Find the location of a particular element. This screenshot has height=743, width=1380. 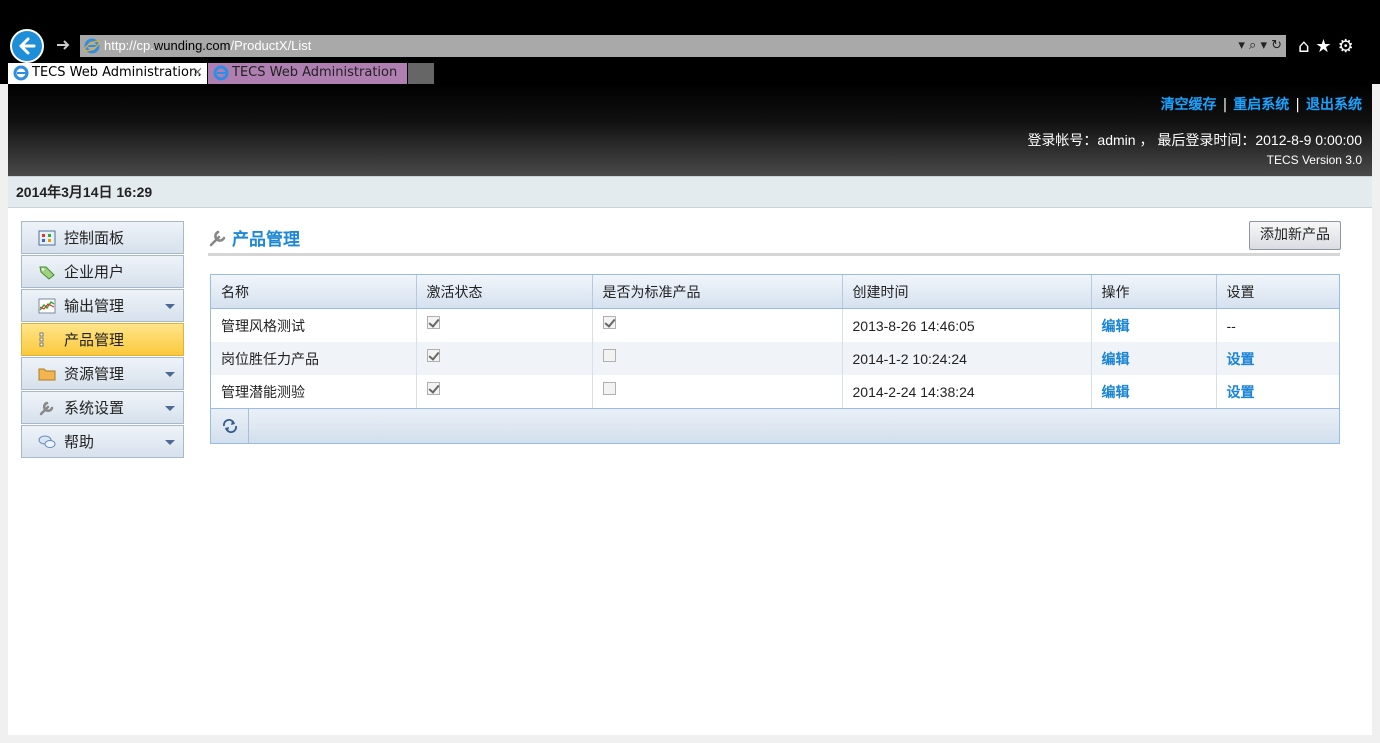

folder-icon is located at coordinates (47, 374).